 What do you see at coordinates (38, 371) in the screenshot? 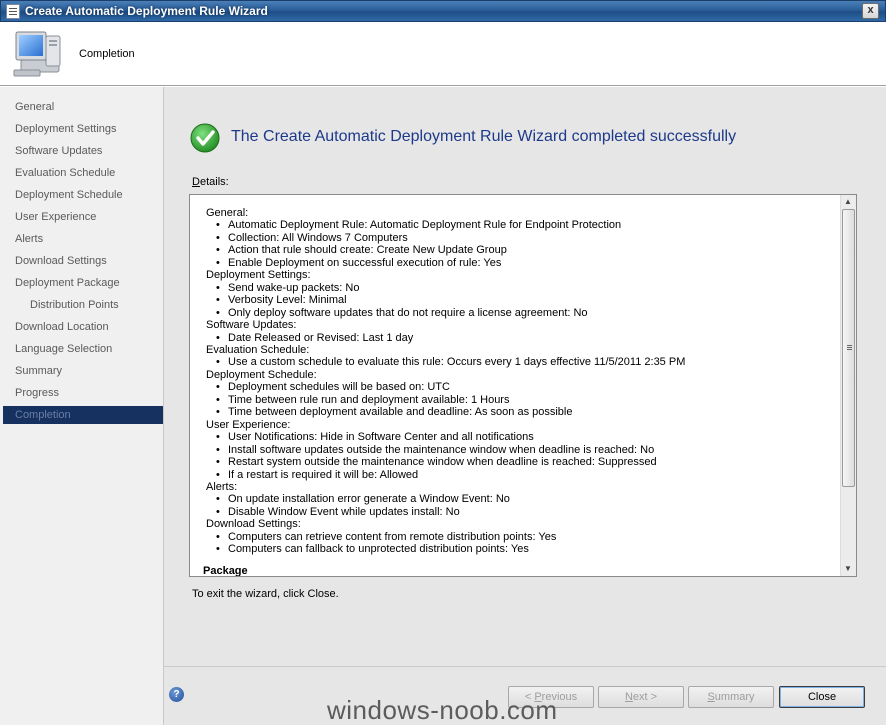
I see `sidebar-item-summary: Summary` at bounding box center [38, 371].